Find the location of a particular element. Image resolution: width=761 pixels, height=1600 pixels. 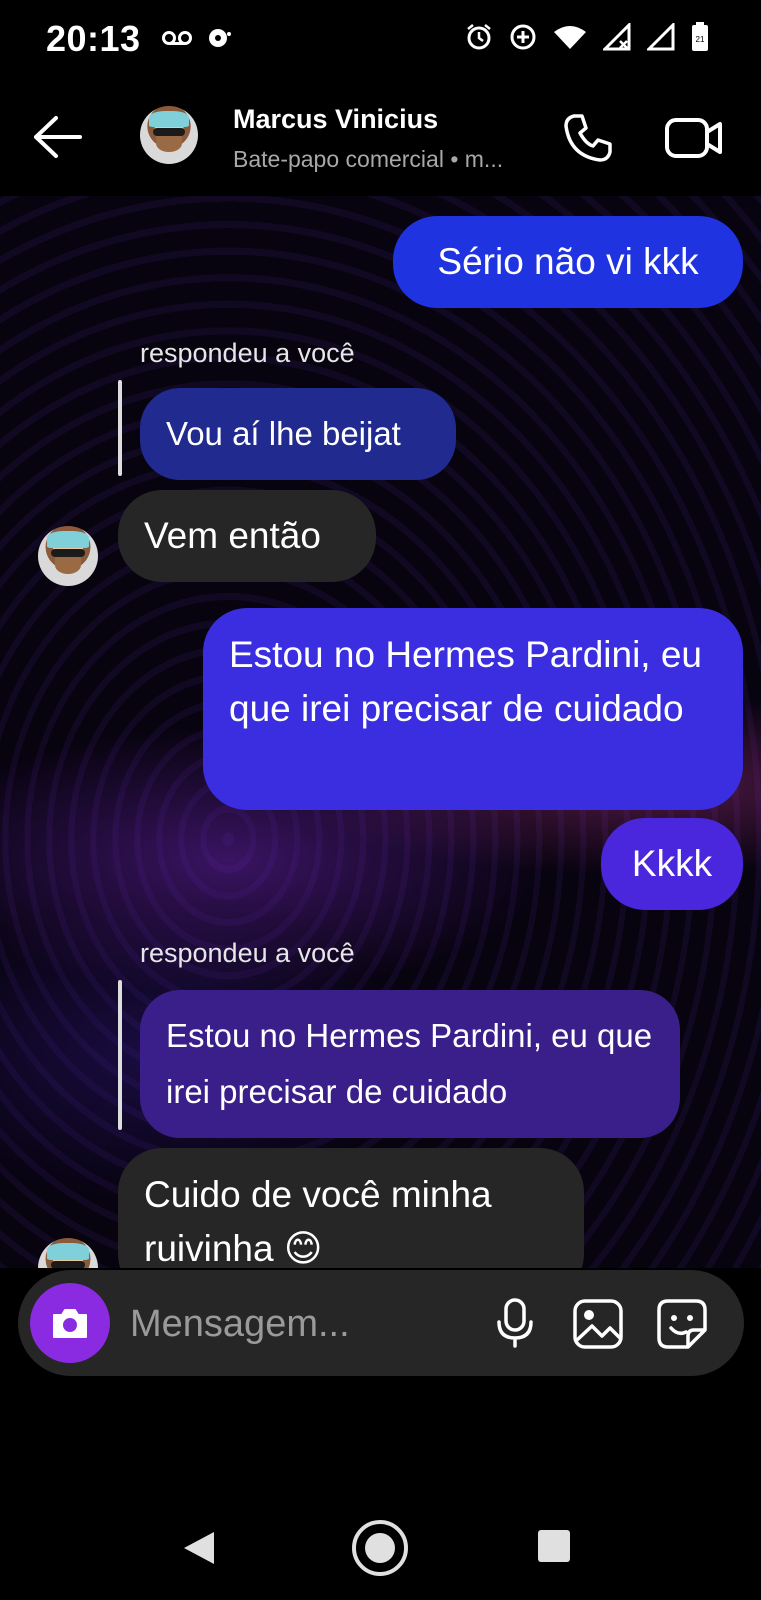

signal-icon is located at coordinates (661, 37).